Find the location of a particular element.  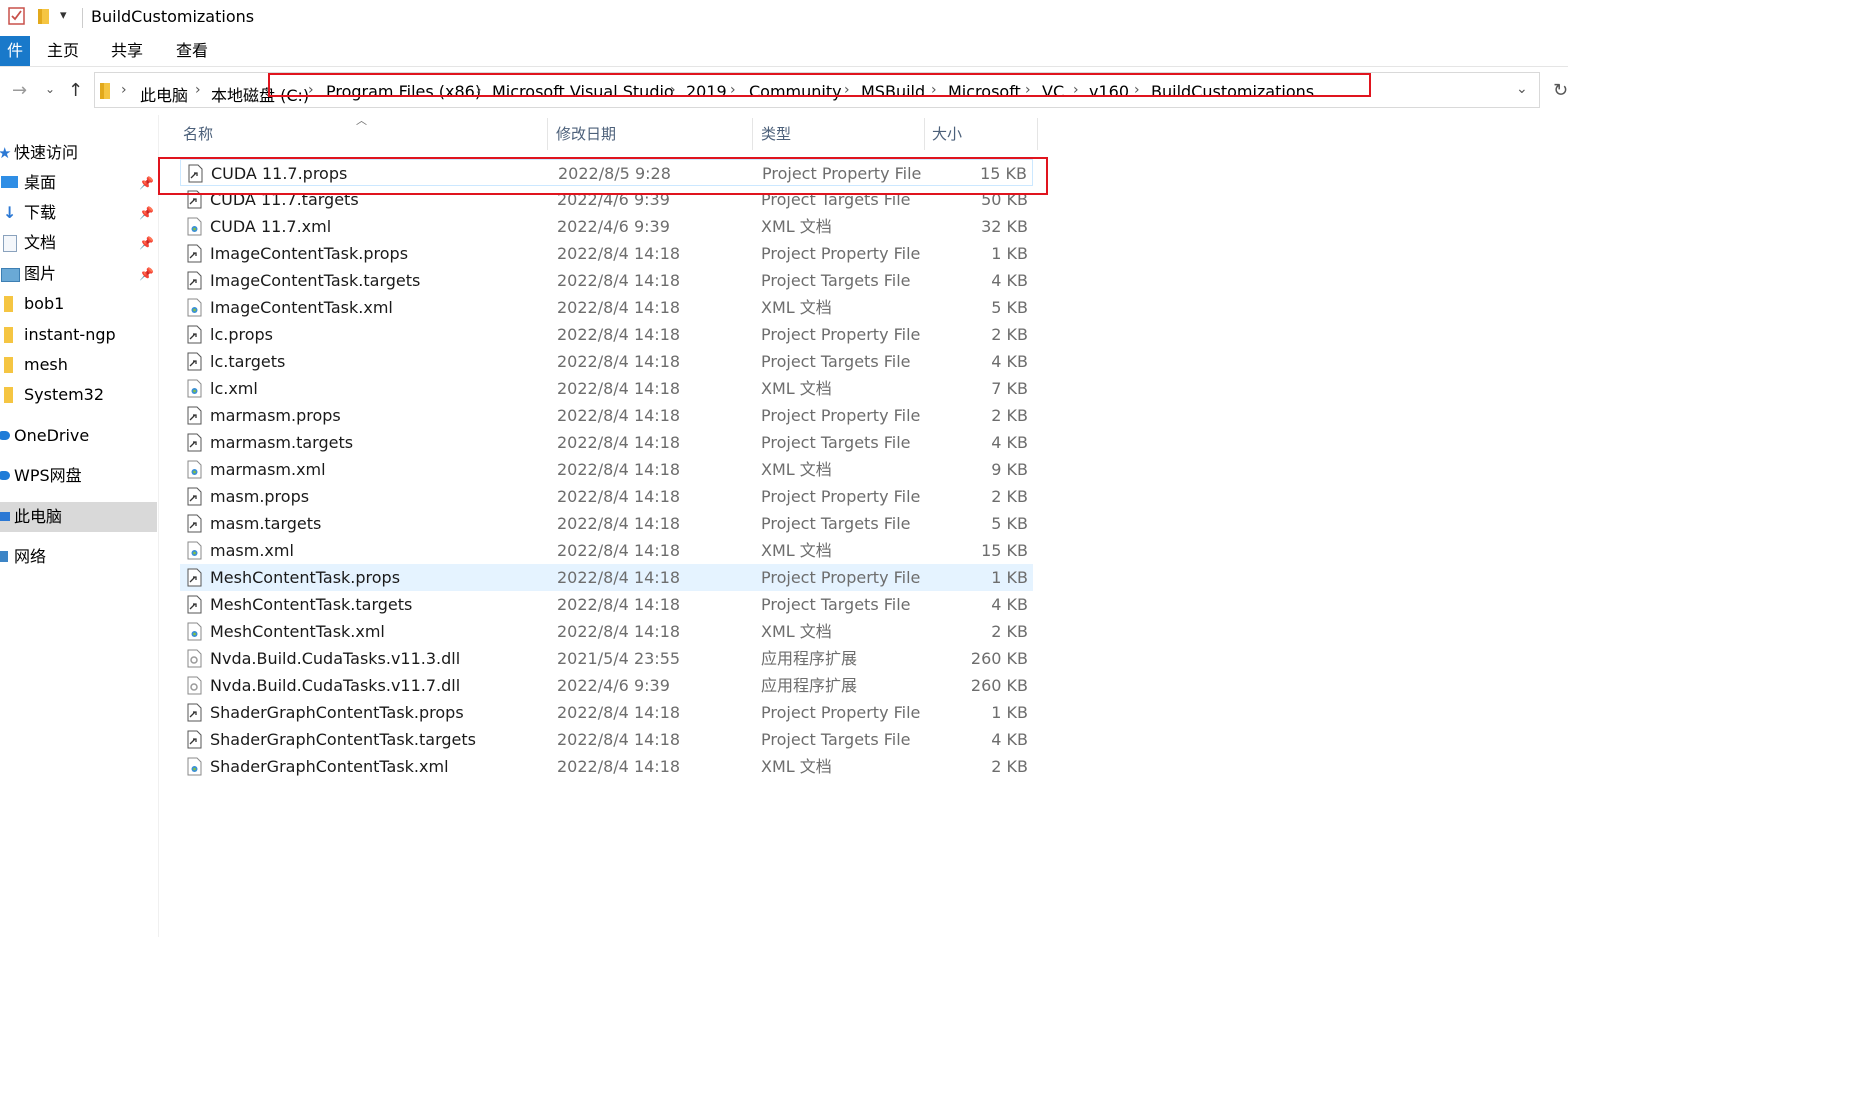

dll-file-icon is located at coordinates (194, 685).